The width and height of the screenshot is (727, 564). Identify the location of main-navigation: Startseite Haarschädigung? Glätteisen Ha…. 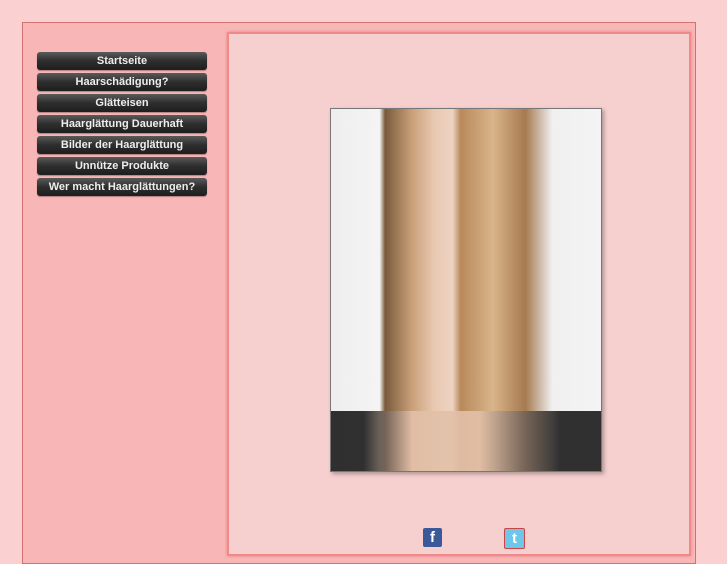
(122, 125).